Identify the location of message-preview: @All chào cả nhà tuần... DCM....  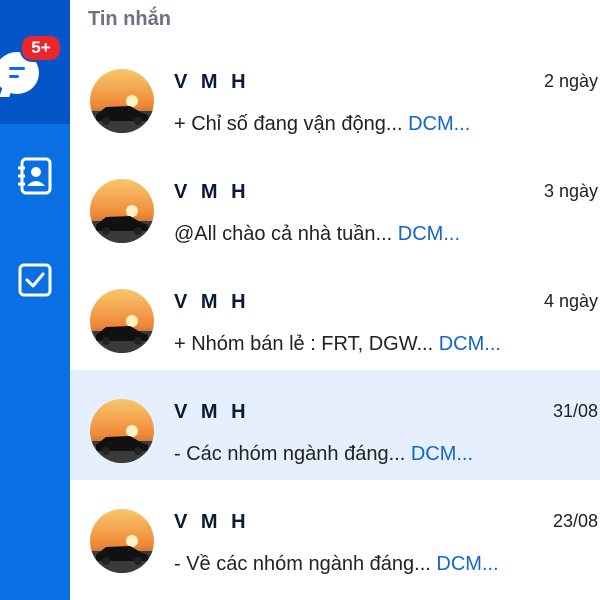
(317, 234).